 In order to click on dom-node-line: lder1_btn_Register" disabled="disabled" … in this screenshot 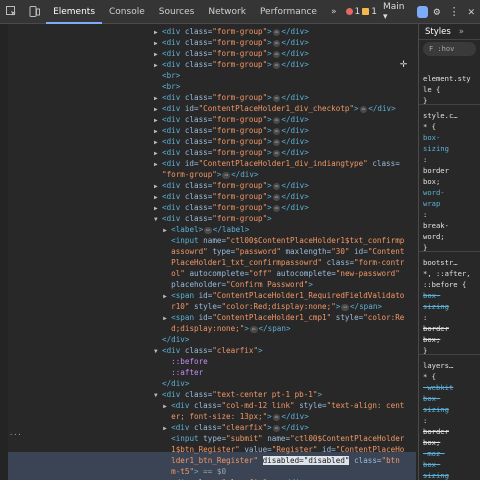, I will do `click(204, 460)`.